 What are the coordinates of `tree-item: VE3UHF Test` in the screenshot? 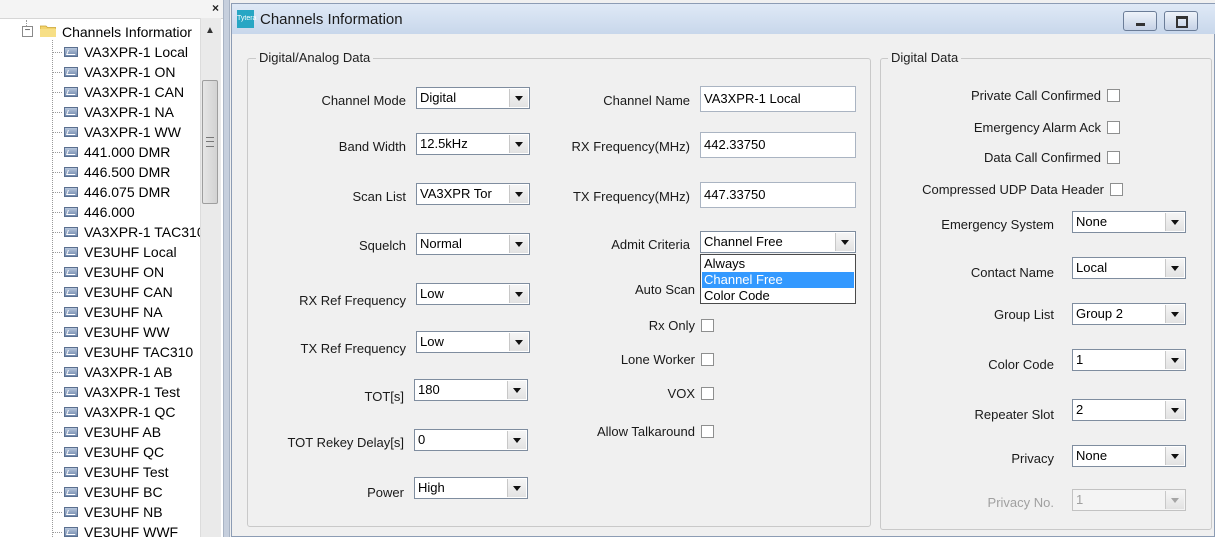 It's located at (100, 472).